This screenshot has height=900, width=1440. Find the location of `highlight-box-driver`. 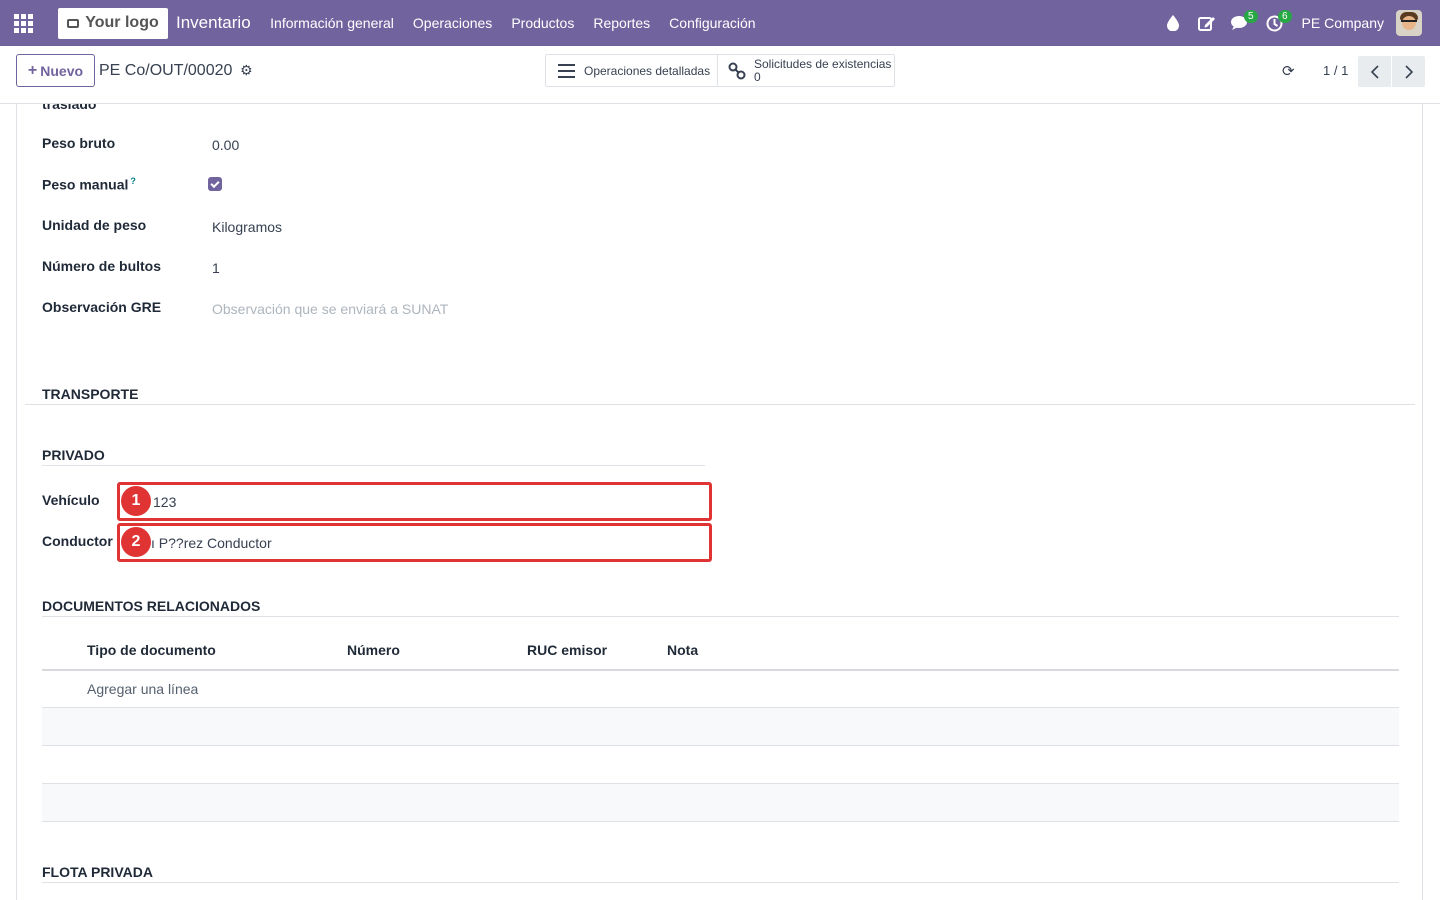

highlight-box-driver is located at coordinates (414, 542).